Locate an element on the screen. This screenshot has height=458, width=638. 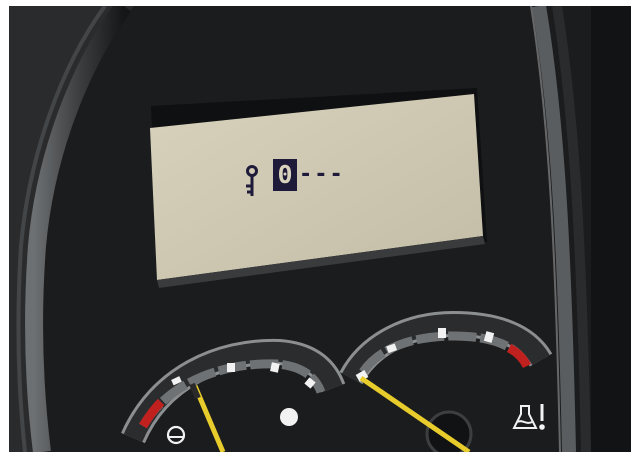
full-circle-icon is located at coordinates (289, 417).